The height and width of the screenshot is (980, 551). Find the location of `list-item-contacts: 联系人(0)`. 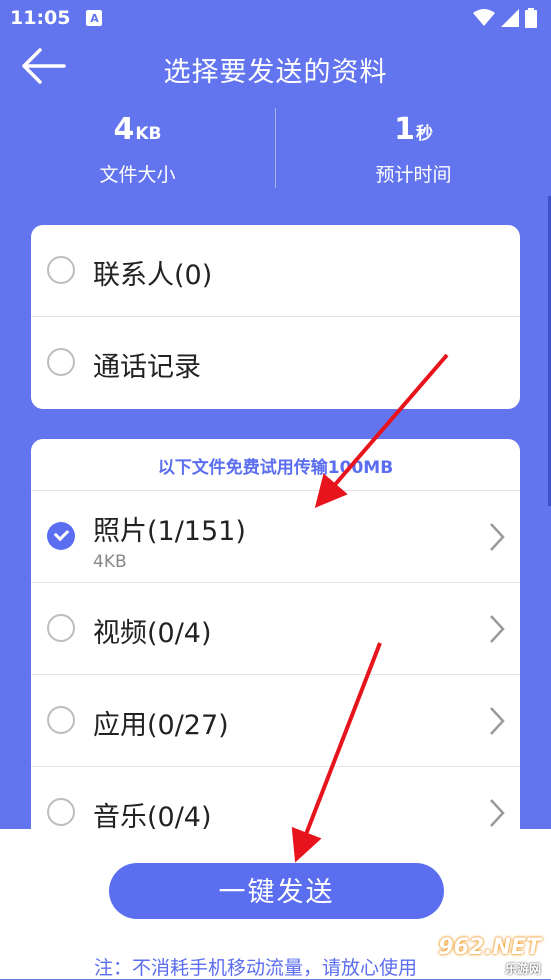

list-item-contacts: 联系人(0) is located at coordinates (275, 271).